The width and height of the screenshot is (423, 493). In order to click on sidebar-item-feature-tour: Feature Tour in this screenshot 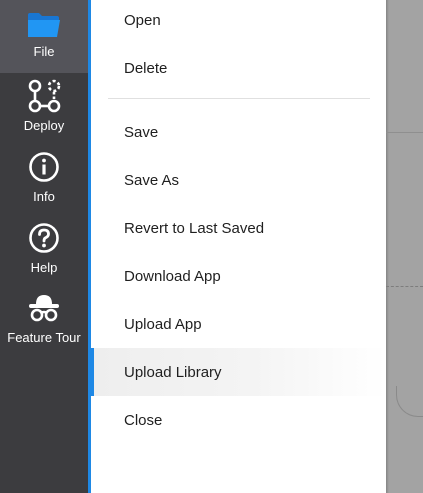, I will do `click(44, 320)`.